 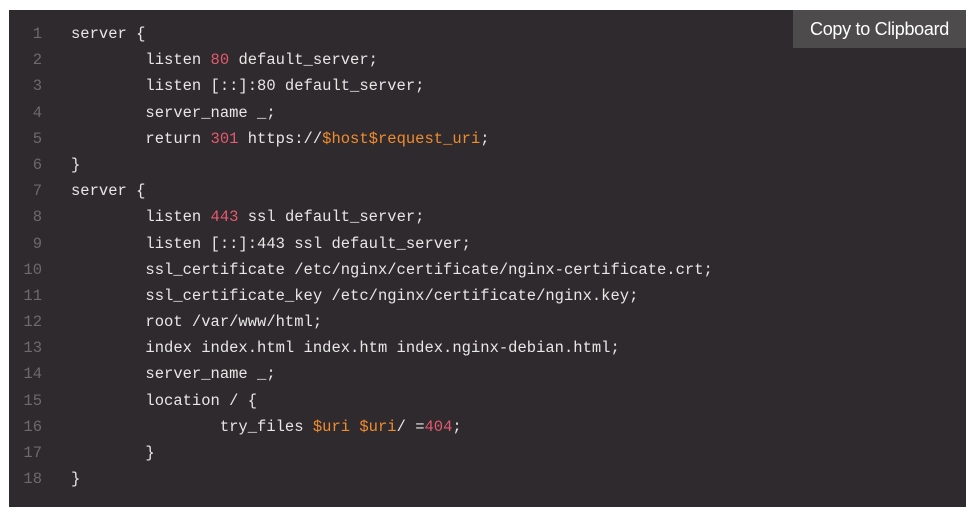 I want to click on code-line: 9 listen [::]:443 ssl default_server;, so click(x=487, y=244).